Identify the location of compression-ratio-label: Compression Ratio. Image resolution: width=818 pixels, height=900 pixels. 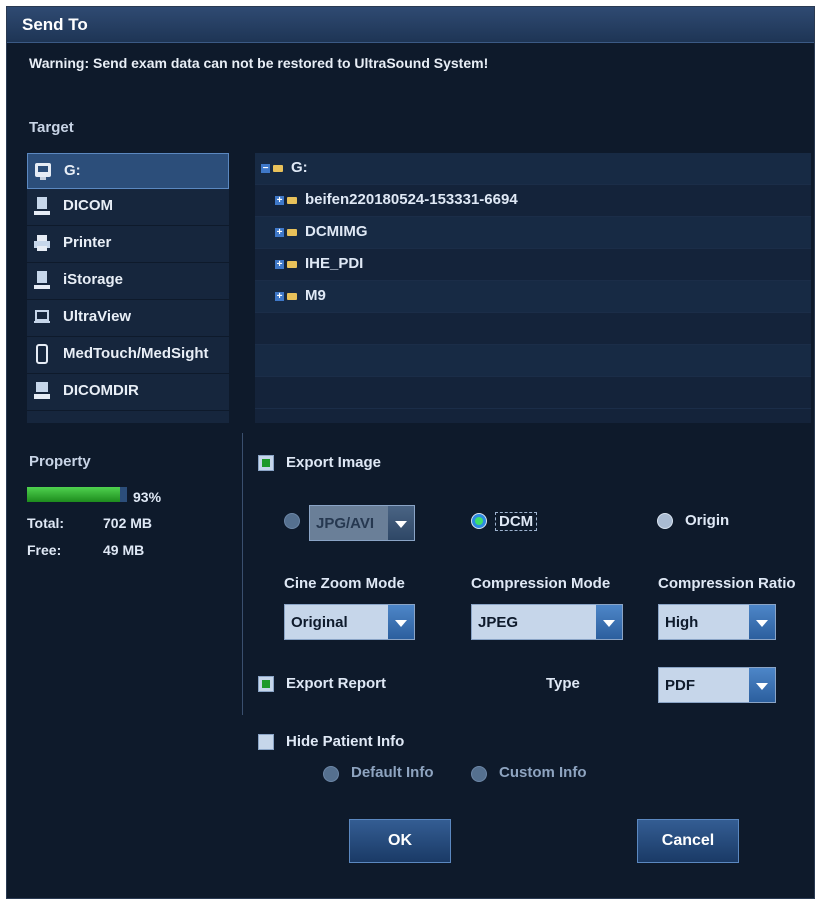
(727, 583).